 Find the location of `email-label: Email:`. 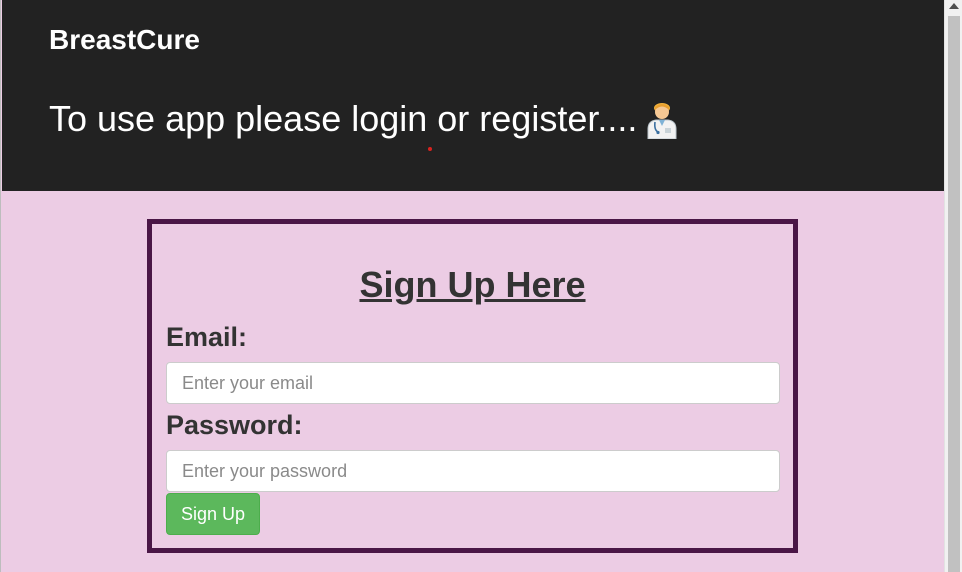

email-label: Email: is located at coordinates (207, 337).